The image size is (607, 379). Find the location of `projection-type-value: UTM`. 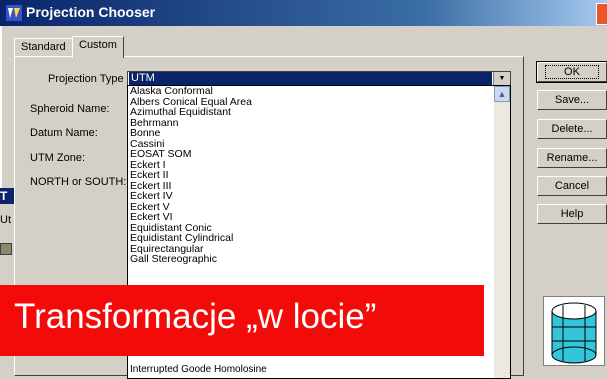

projection-type-value: UTM is located at coordinates (310, 78).